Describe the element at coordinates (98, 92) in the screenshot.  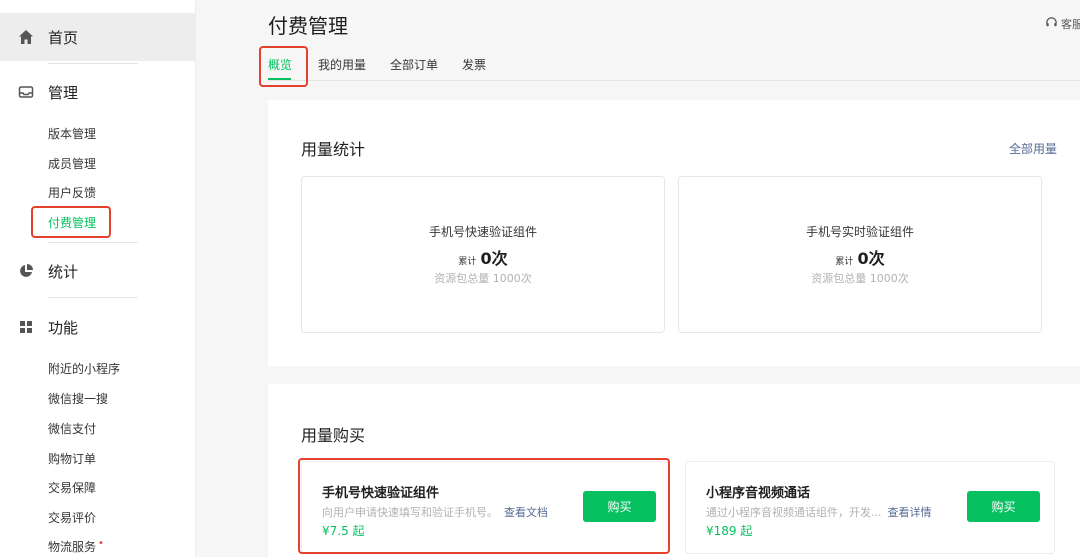
I see `sidebar-section-manage: 管理` at that location.